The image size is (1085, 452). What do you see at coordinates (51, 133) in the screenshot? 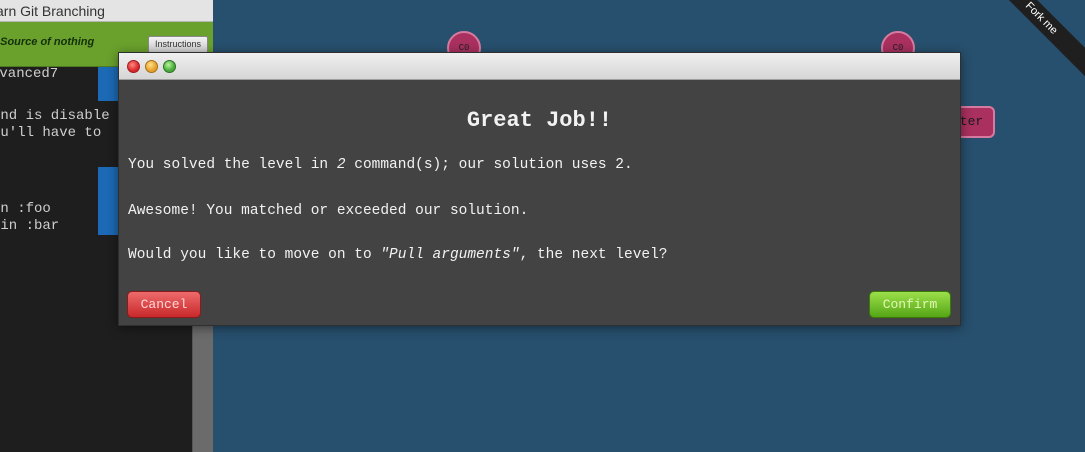
I see `terminal-line: ou'll have to` at bounding box center [51, 133].